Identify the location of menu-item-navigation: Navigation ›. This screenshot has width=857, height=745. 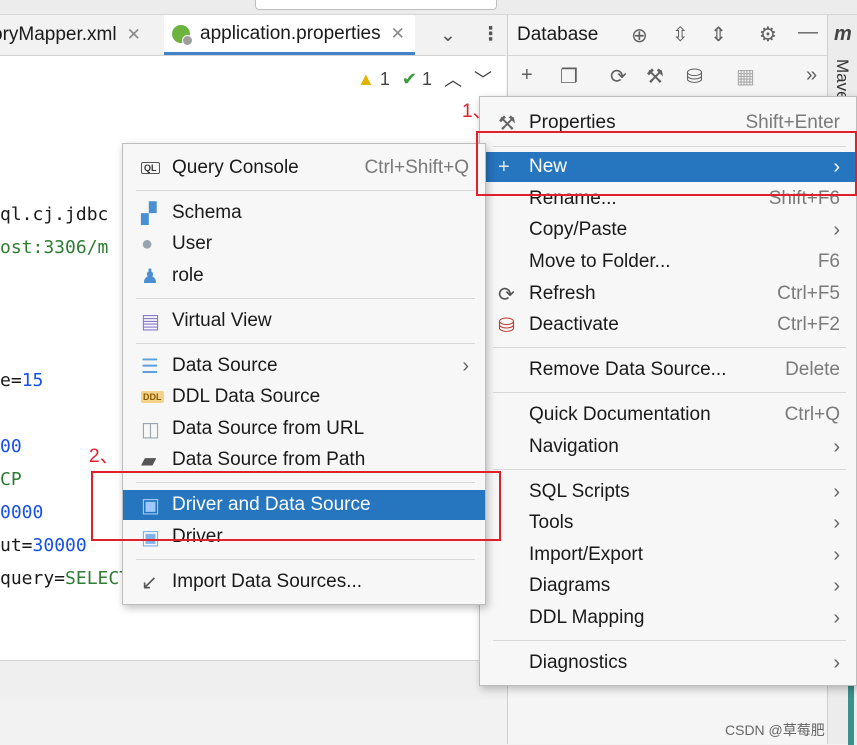
(668, 447).